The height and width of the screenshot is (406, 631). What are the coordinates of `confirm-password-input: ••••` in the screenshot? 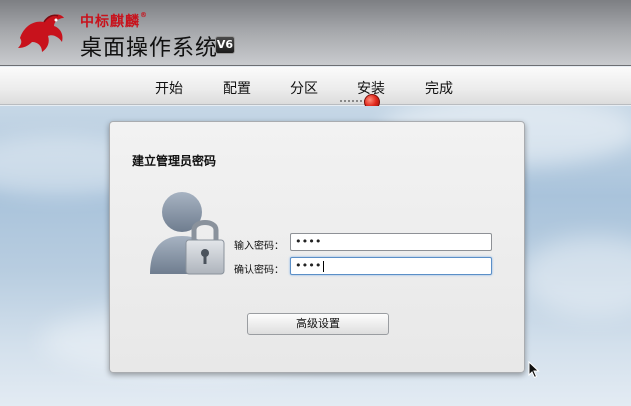 It's located at (391, 266).